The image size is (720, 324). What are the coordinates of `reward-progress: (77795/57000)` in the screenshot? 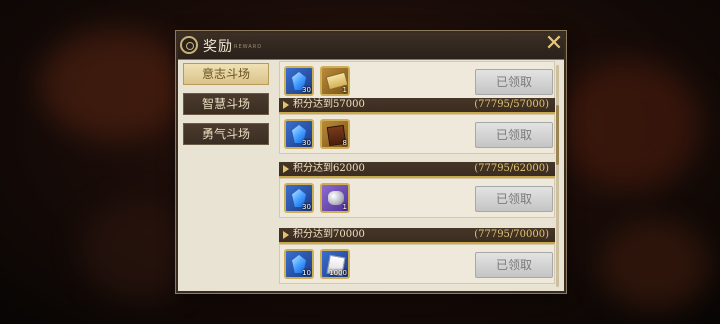 It's located at (511, 104).